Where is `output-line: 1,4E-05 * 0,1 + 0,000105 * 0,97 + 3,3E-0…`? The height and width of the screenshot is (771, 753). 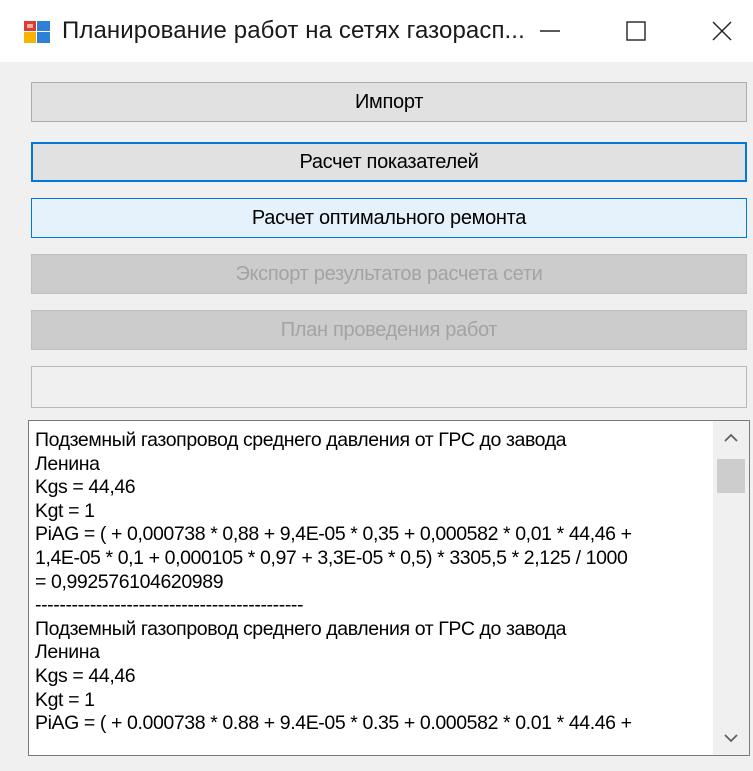 output-line: 1,4E-05 * 0,1 + 0,000105 * 0,97 + 3,3E-0… is located at coordinates (331, 557).